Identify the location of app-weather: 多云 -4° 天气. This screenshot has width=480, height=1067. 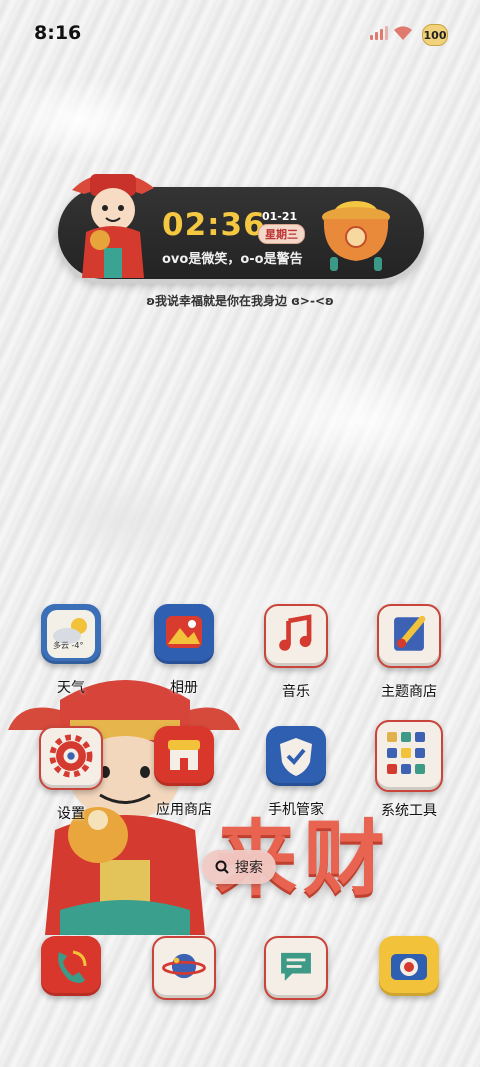
(71, 650).